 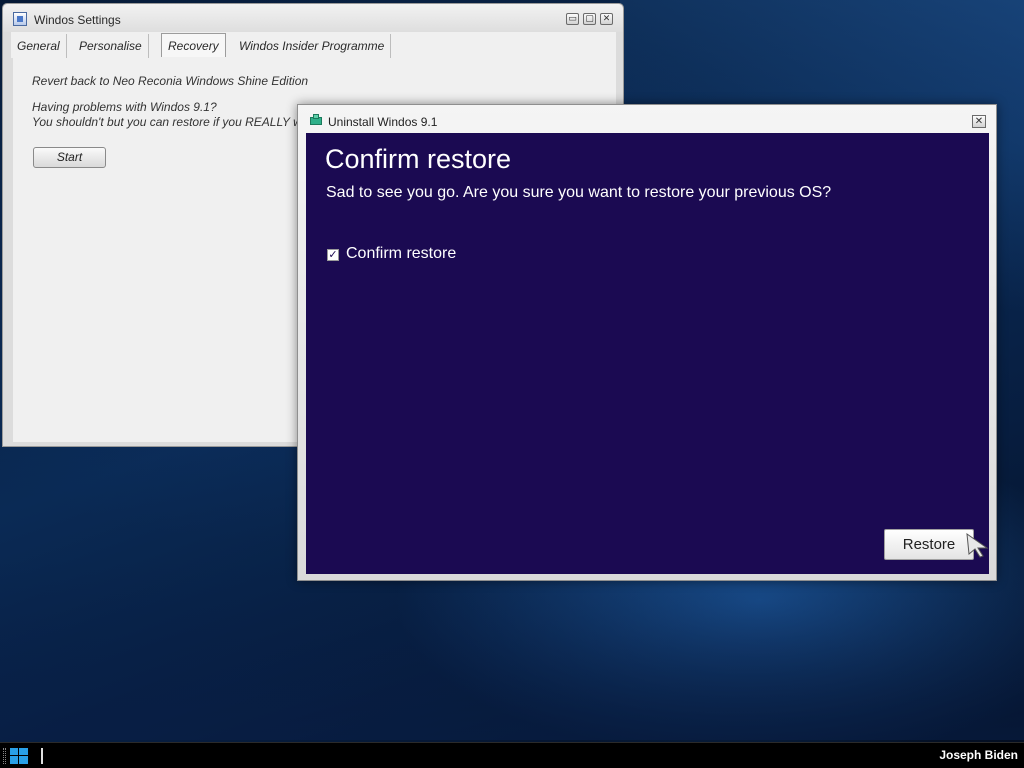 I want to click on tab-windos-insider-programme: Windos Insider Programme, so click(x=312, y=46).